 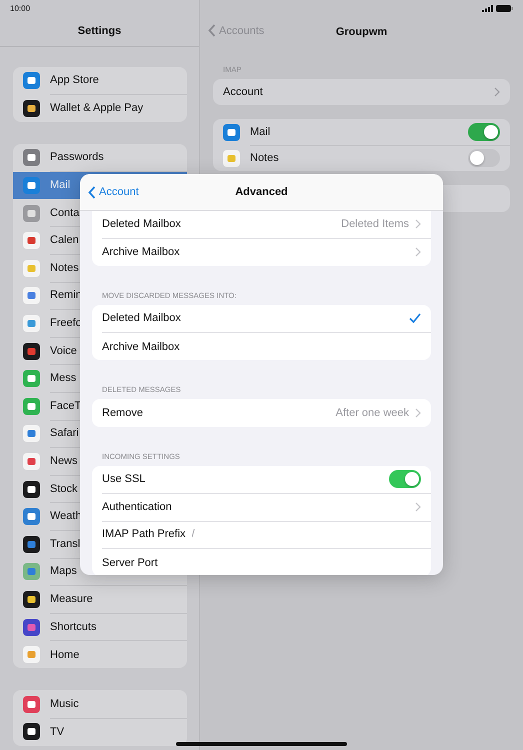 What do you see at coordinates (243, 92) in the screenshot?
I see `row-label: Account` at bounding box center [243, 92].